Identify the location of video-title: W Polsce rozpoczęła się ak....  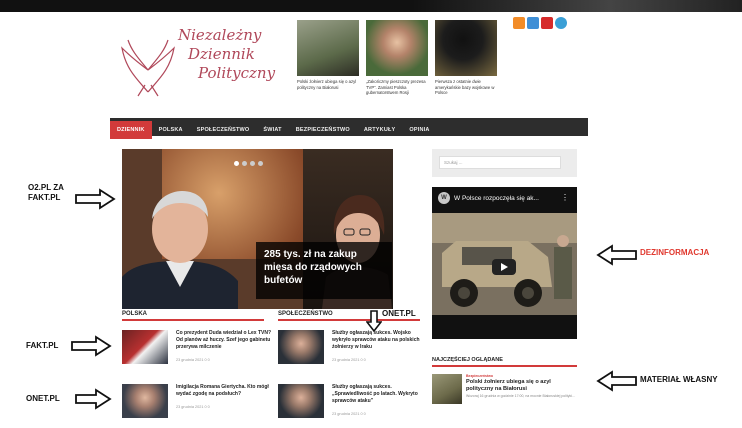
(496, 198).